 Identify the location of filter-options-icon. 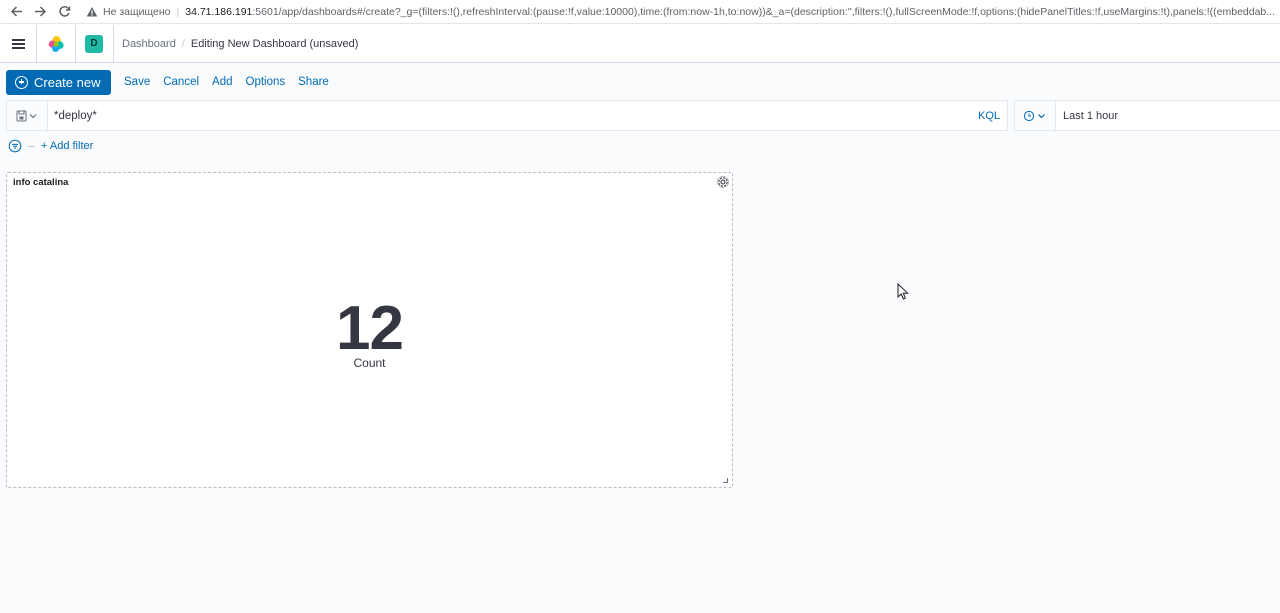
(15, 146).